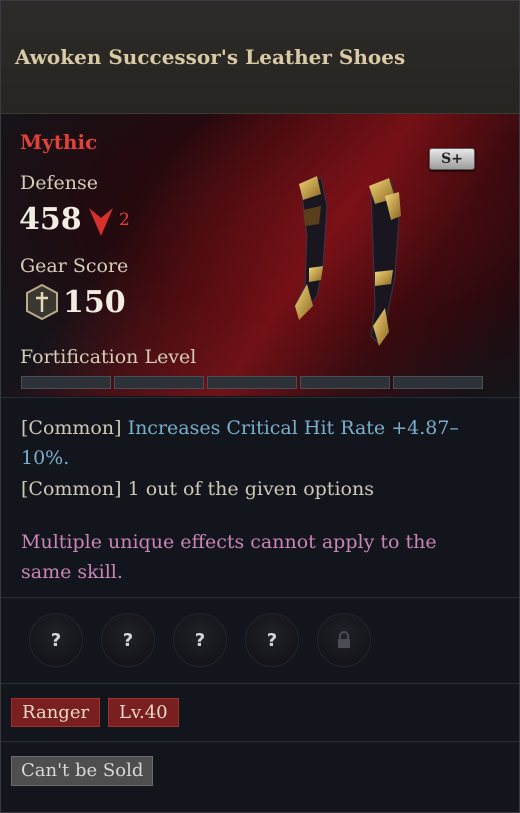 This screenshot has width=520, height=813. I want to click on cant-be-sold-badge: Can't be Sold, so click(82, 771).